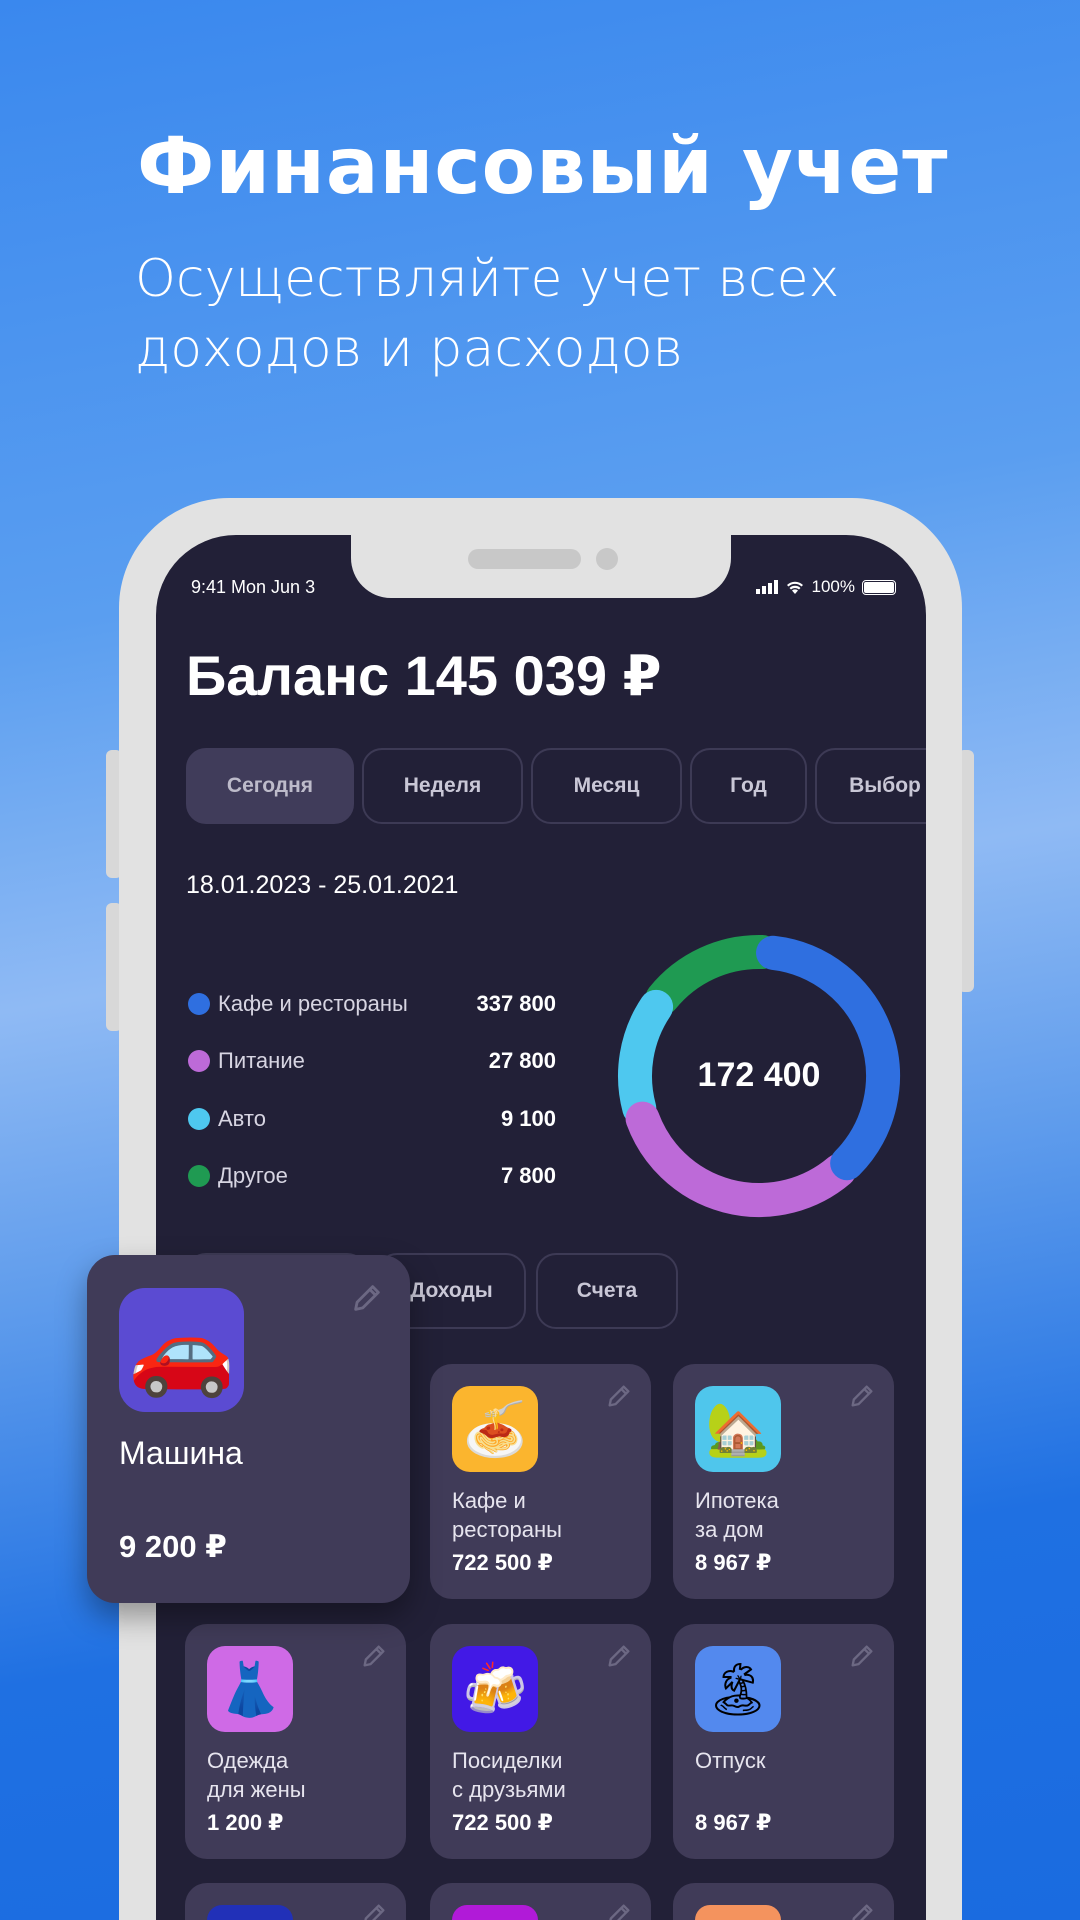 Image resolution: width=1080 pixels, height=1920 pixels. I want to click on legend-item: Кафе и рестораны 337 800, so click(371, 1004).